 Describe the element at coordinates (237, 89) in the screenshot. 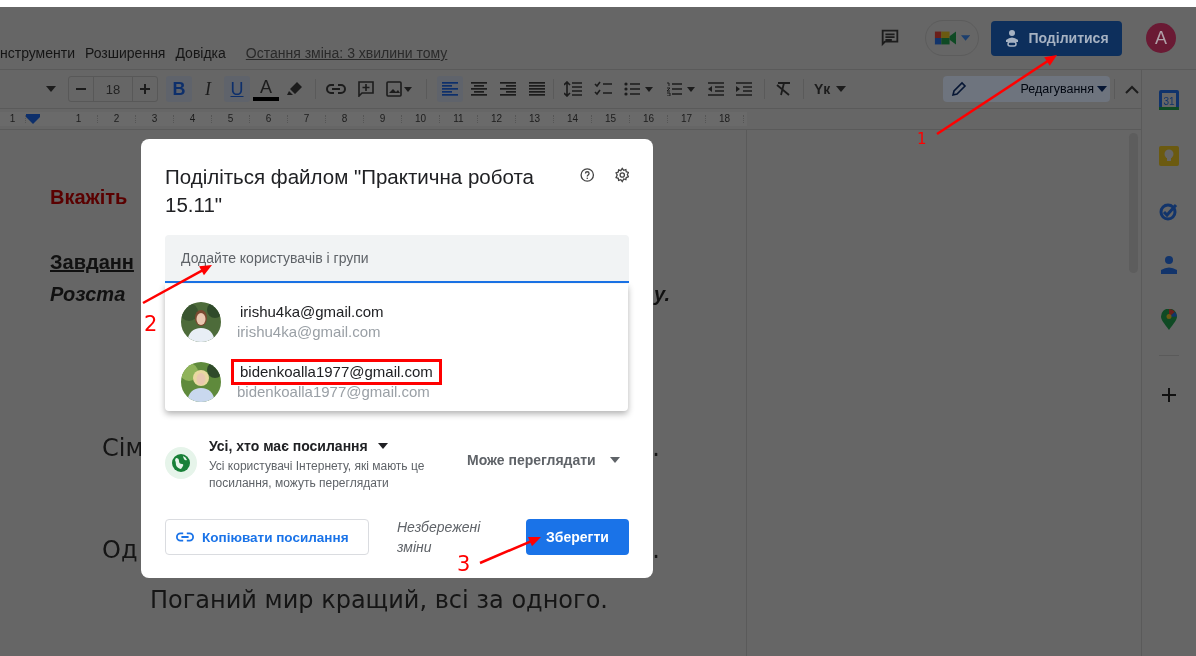

I see `underline-button: U` at that location.